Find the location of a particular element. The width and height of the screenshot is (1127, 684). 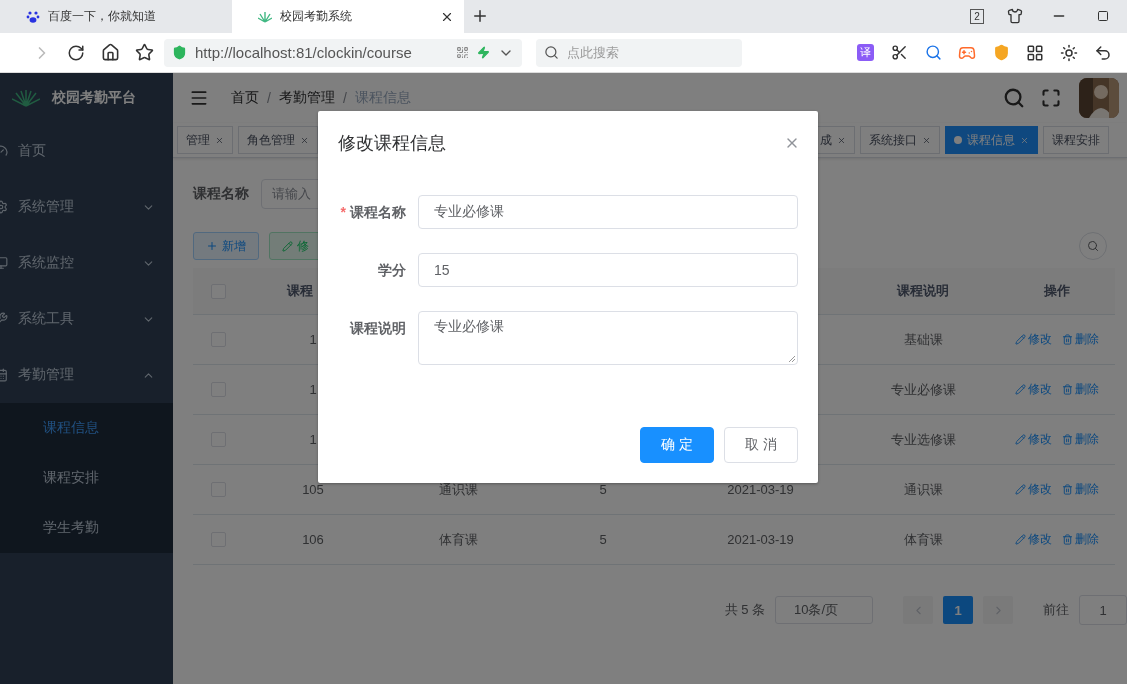

page-tag: 课程信息 is located at coordinates (991, 140).